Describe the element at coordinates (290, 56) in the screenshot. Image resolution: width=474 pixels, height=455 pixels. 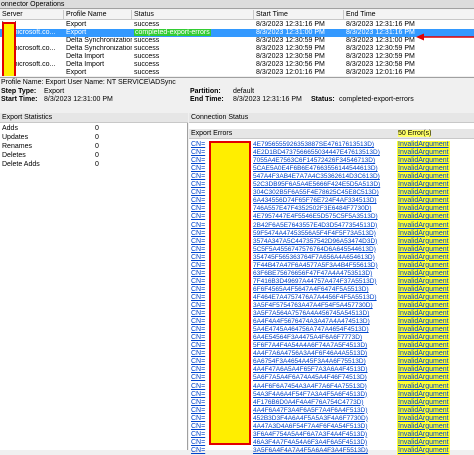
I see `start-time-cell: 8/3/2023 12:30:58 PM` at that location.